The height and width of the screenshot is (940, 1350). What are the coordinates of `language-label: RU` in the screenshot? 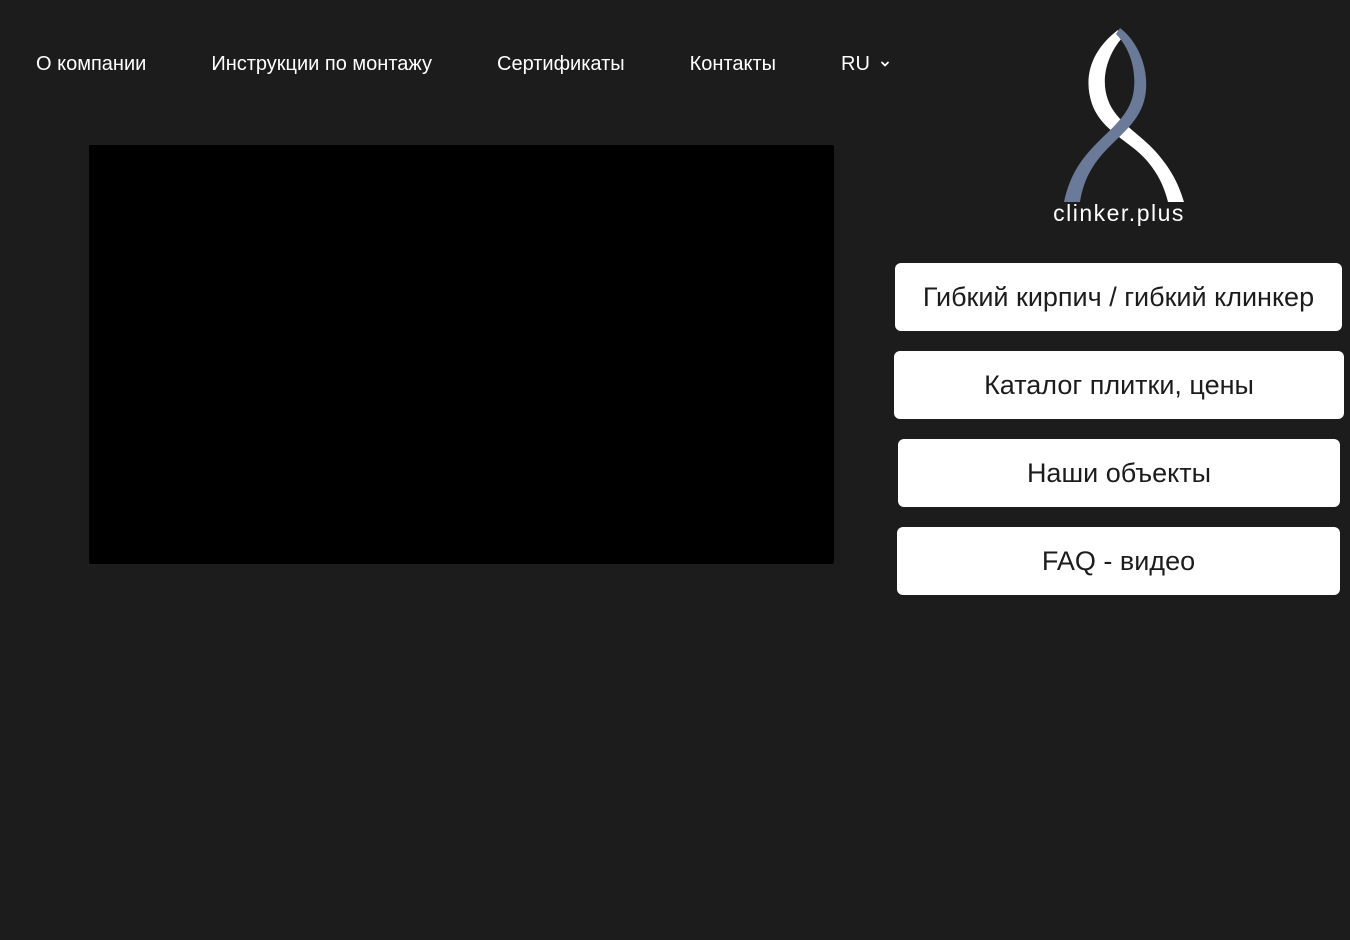 It's located at (855, 64).